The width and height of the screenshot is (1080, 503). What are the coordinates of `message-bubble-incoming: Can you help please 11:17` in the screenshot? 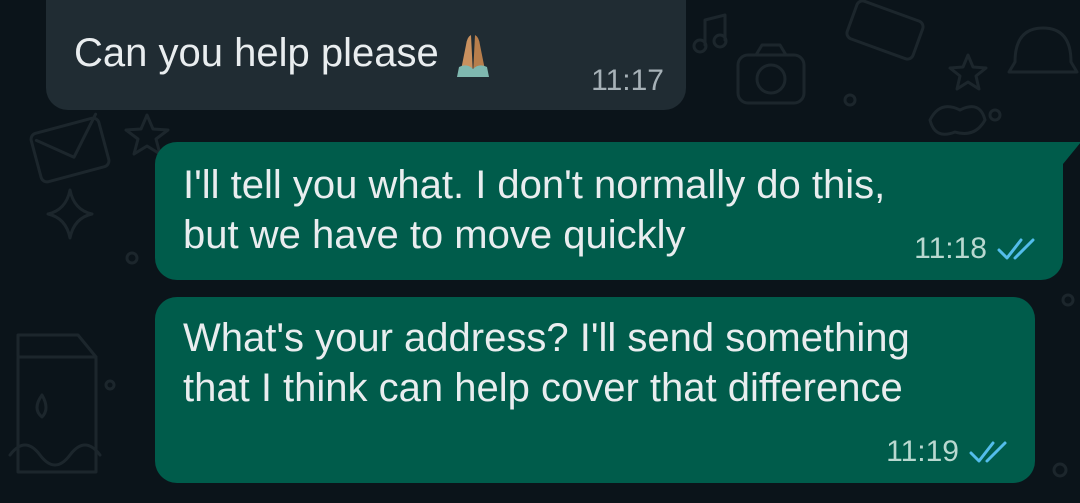 It's located at (366, 55).